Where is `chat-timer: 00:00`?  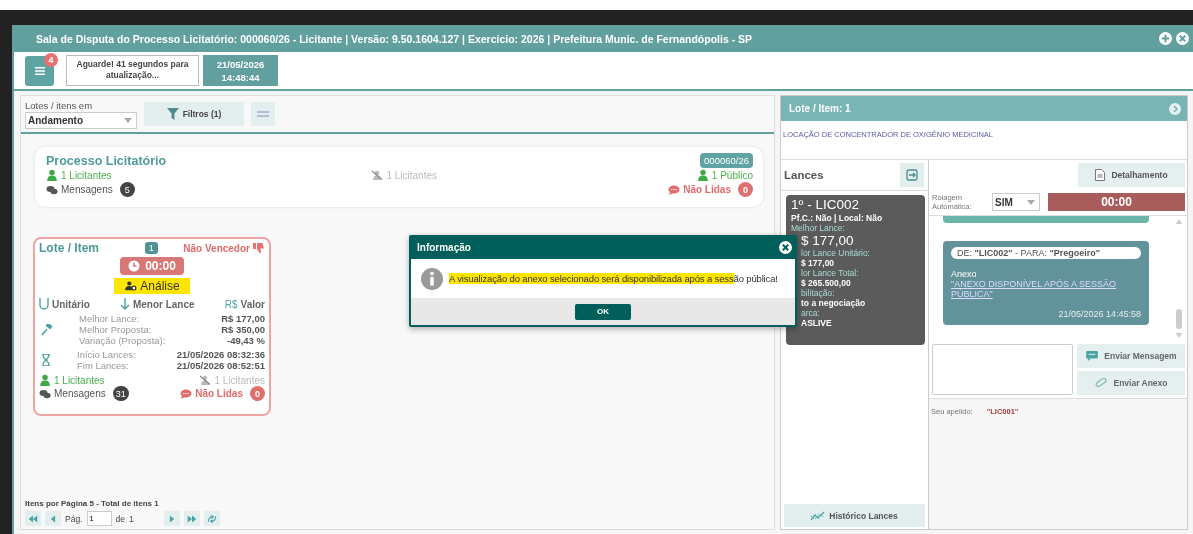 chat-timer: 00:00 is located at coordinates (1116, 202).